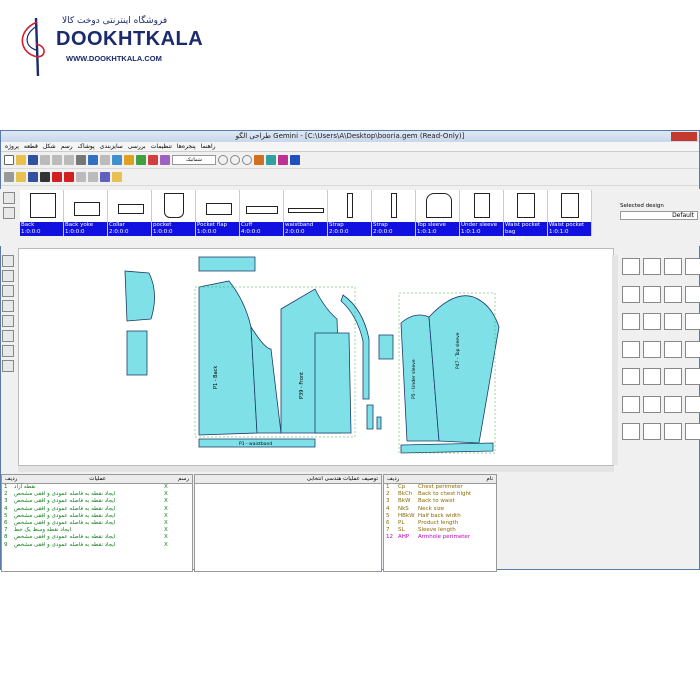 The height and width of the screenshot is (700, 700). Describe the element at coordinates (218, 213) in the screenshot. I see `piece-thumbnail: Pocket flap 1:0:0:0` at that location.